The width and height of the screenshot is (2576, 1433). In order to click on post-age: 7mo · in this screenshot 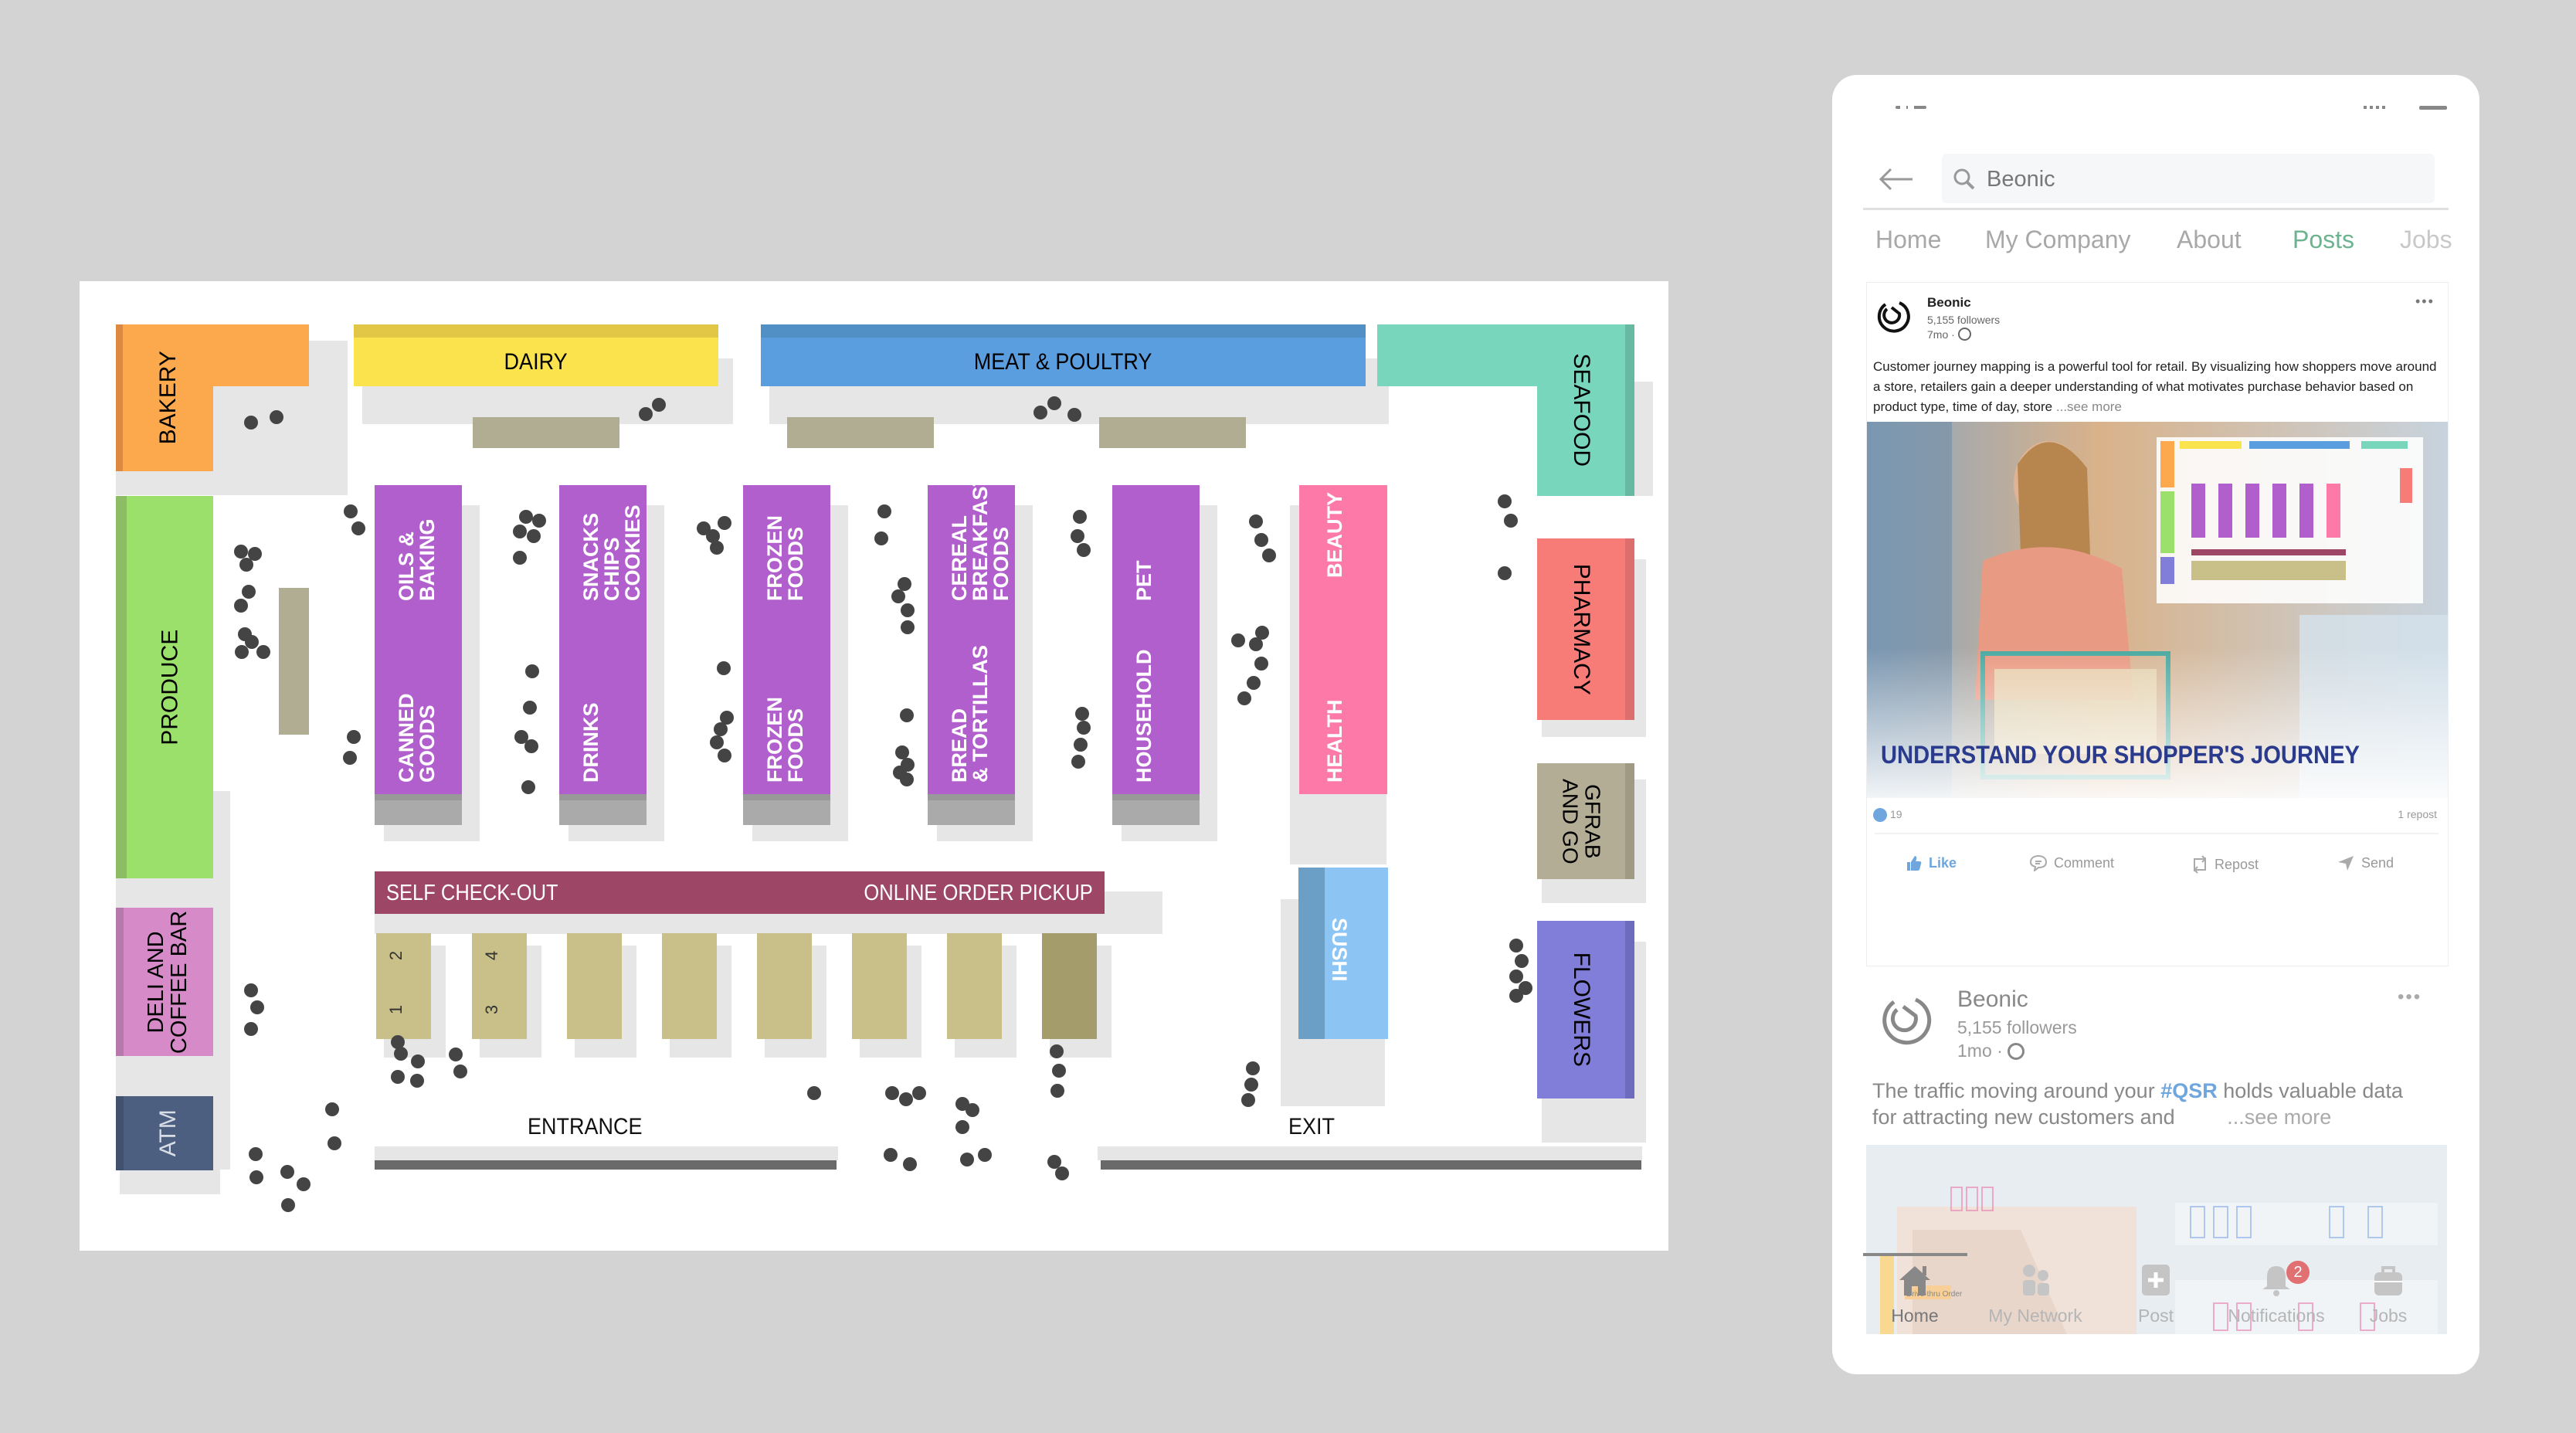, I will do `click(1949, 334)`.